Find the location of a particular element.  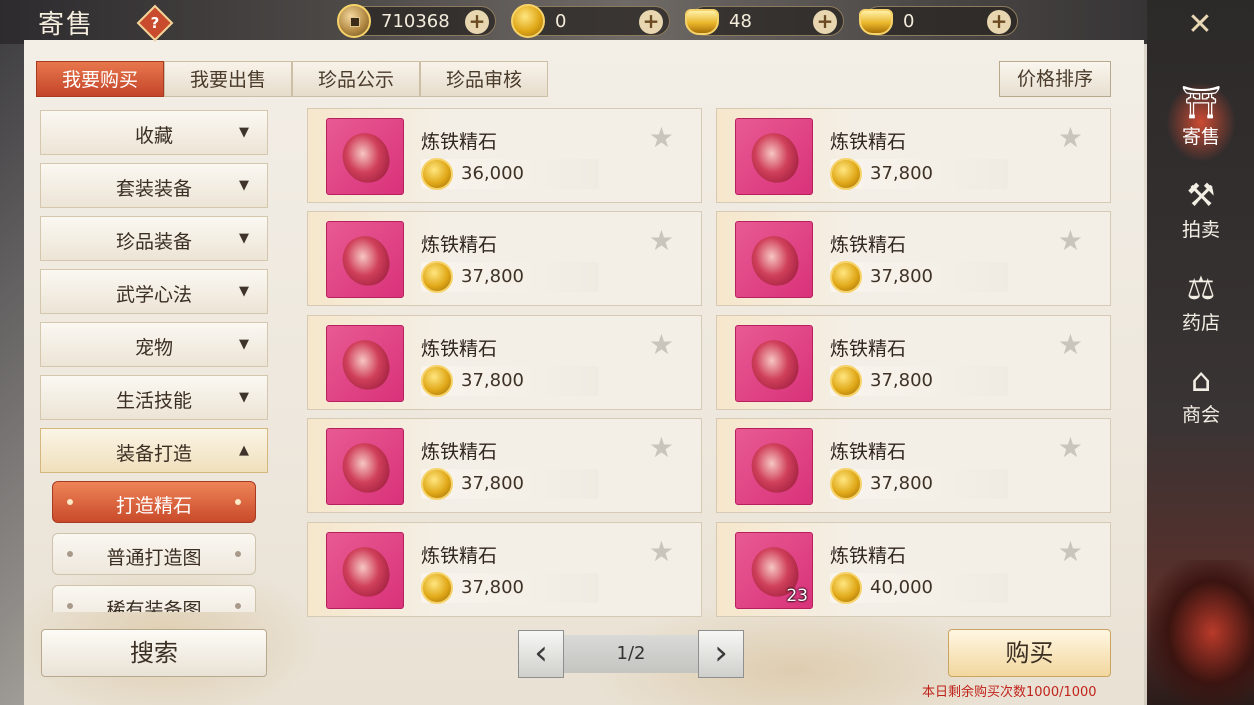

price-sort-button: 价格排序 is located at coordinates (1055, 79).